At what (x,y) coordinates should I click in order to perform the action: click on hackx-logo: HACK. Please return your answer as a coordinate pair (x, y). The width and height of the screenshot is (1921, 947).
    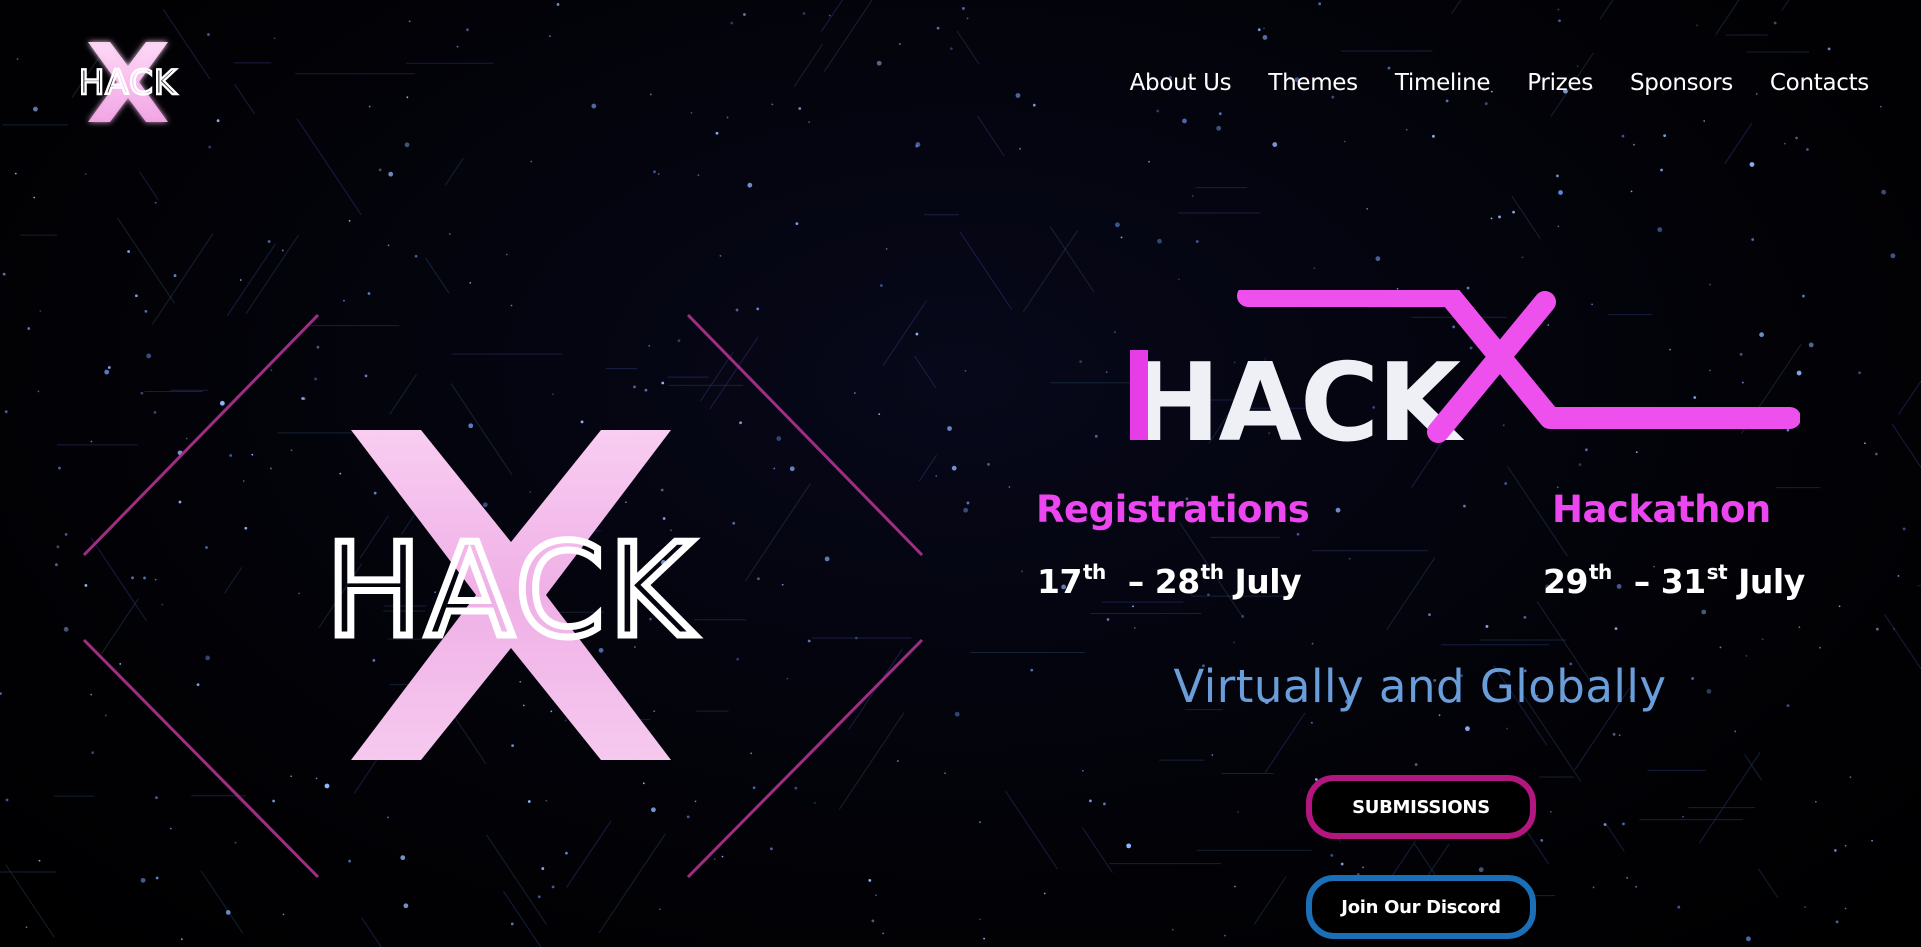
    Looking at the image, I should click on (128, 82).